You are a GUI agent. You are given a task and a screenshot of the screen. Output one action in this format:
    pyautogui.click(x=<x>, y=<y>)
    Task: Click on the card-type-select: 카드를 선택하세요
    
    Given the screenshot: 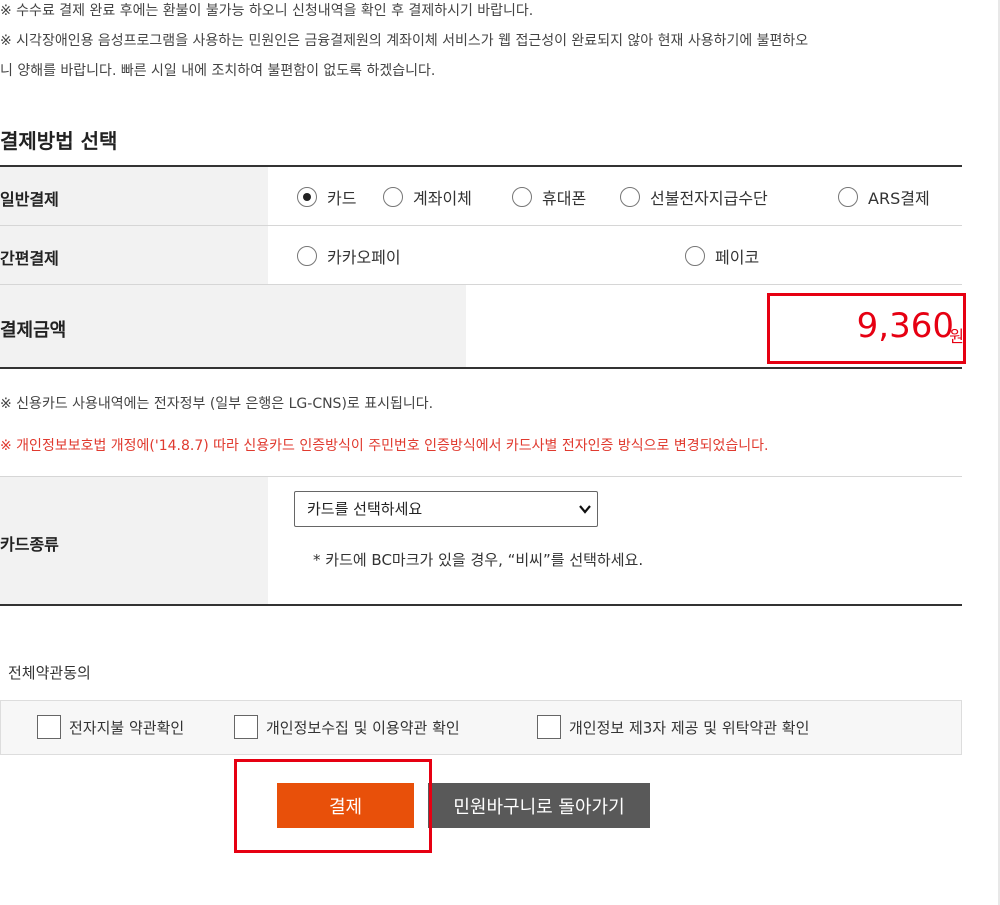 What is the action you would take?
    pyautogui.click(x=446, y=509)
    